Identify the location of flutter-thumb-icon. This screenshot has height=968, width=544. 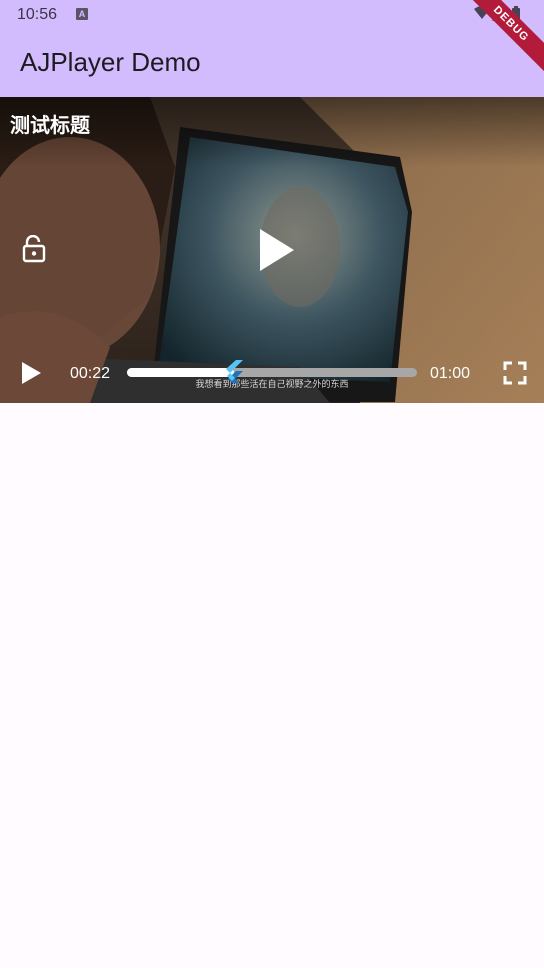
(234, 374).